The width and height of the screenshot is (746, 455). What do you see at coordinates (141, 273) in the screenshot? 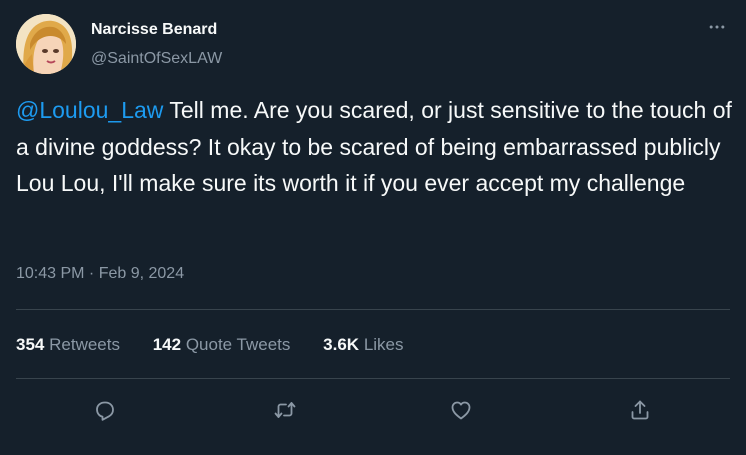
I see `tweet-date: Feb 9, 2024` at bounding box center [141, 273].